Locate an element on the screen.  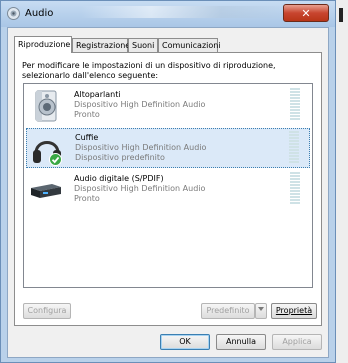
close-button: ✕ is located at coordinates (306, 13).